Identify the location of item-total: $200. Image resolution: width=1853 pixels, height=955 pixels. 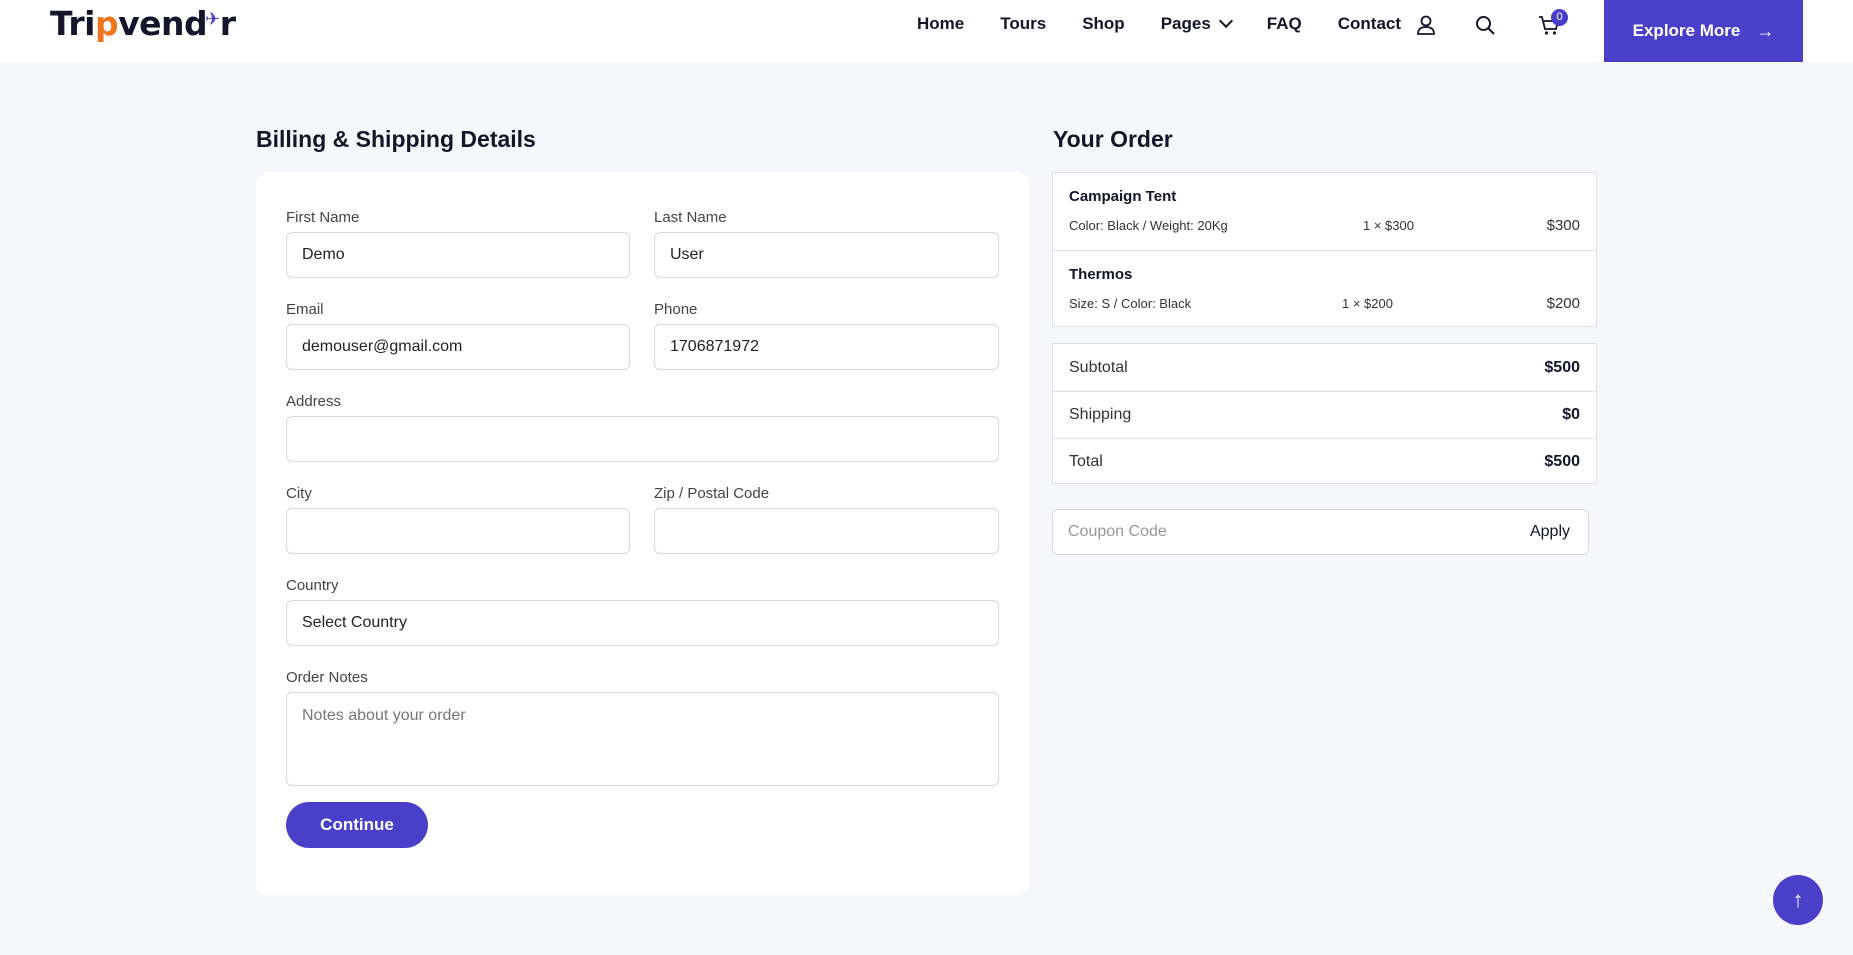
(1563, 303).